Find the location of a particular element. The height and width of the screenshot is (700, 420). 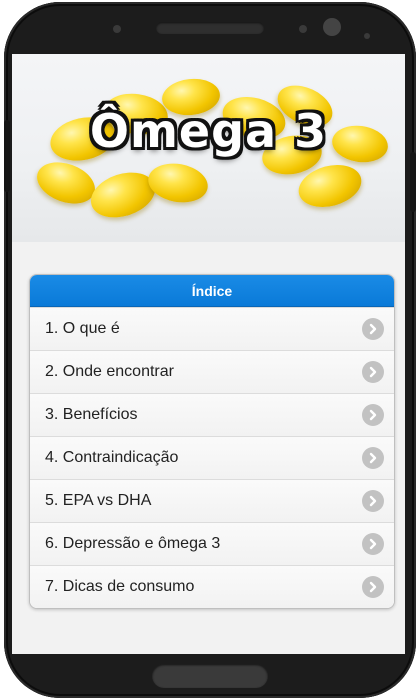

light-sensor is located at coordinates (367, 36).